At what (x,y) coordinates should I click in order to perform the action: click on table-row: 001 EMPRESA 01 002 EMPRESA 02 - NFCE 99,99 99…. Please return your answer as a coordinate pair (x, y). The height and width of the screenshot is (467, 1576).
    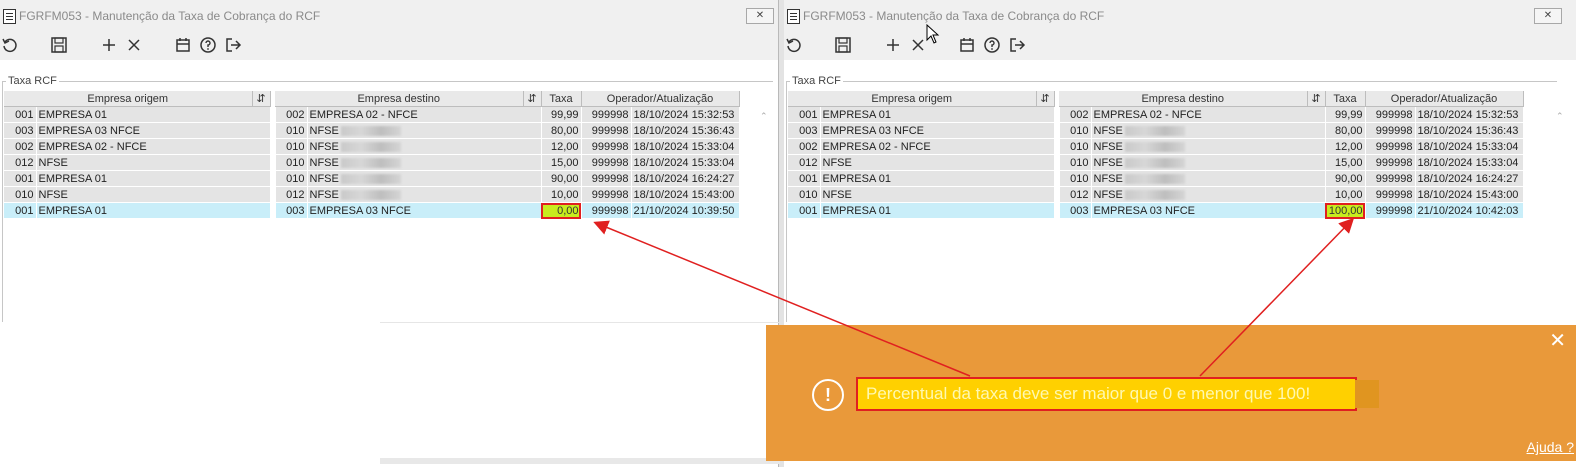
    Looking at the image, I should click on (372, 114).